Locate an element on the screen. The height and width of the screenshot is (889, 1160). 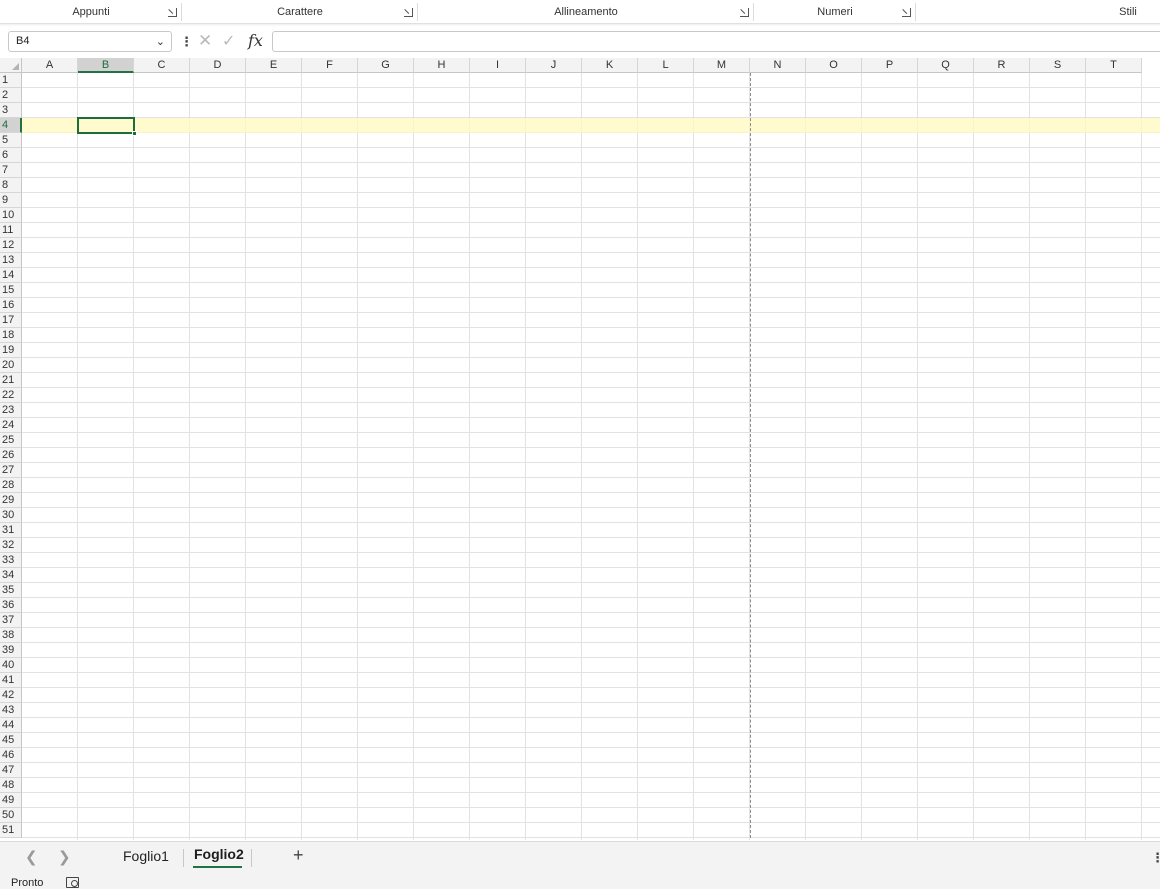
sheet-tab-foglio1: Foglio1 is located at coordinates (146, 856).